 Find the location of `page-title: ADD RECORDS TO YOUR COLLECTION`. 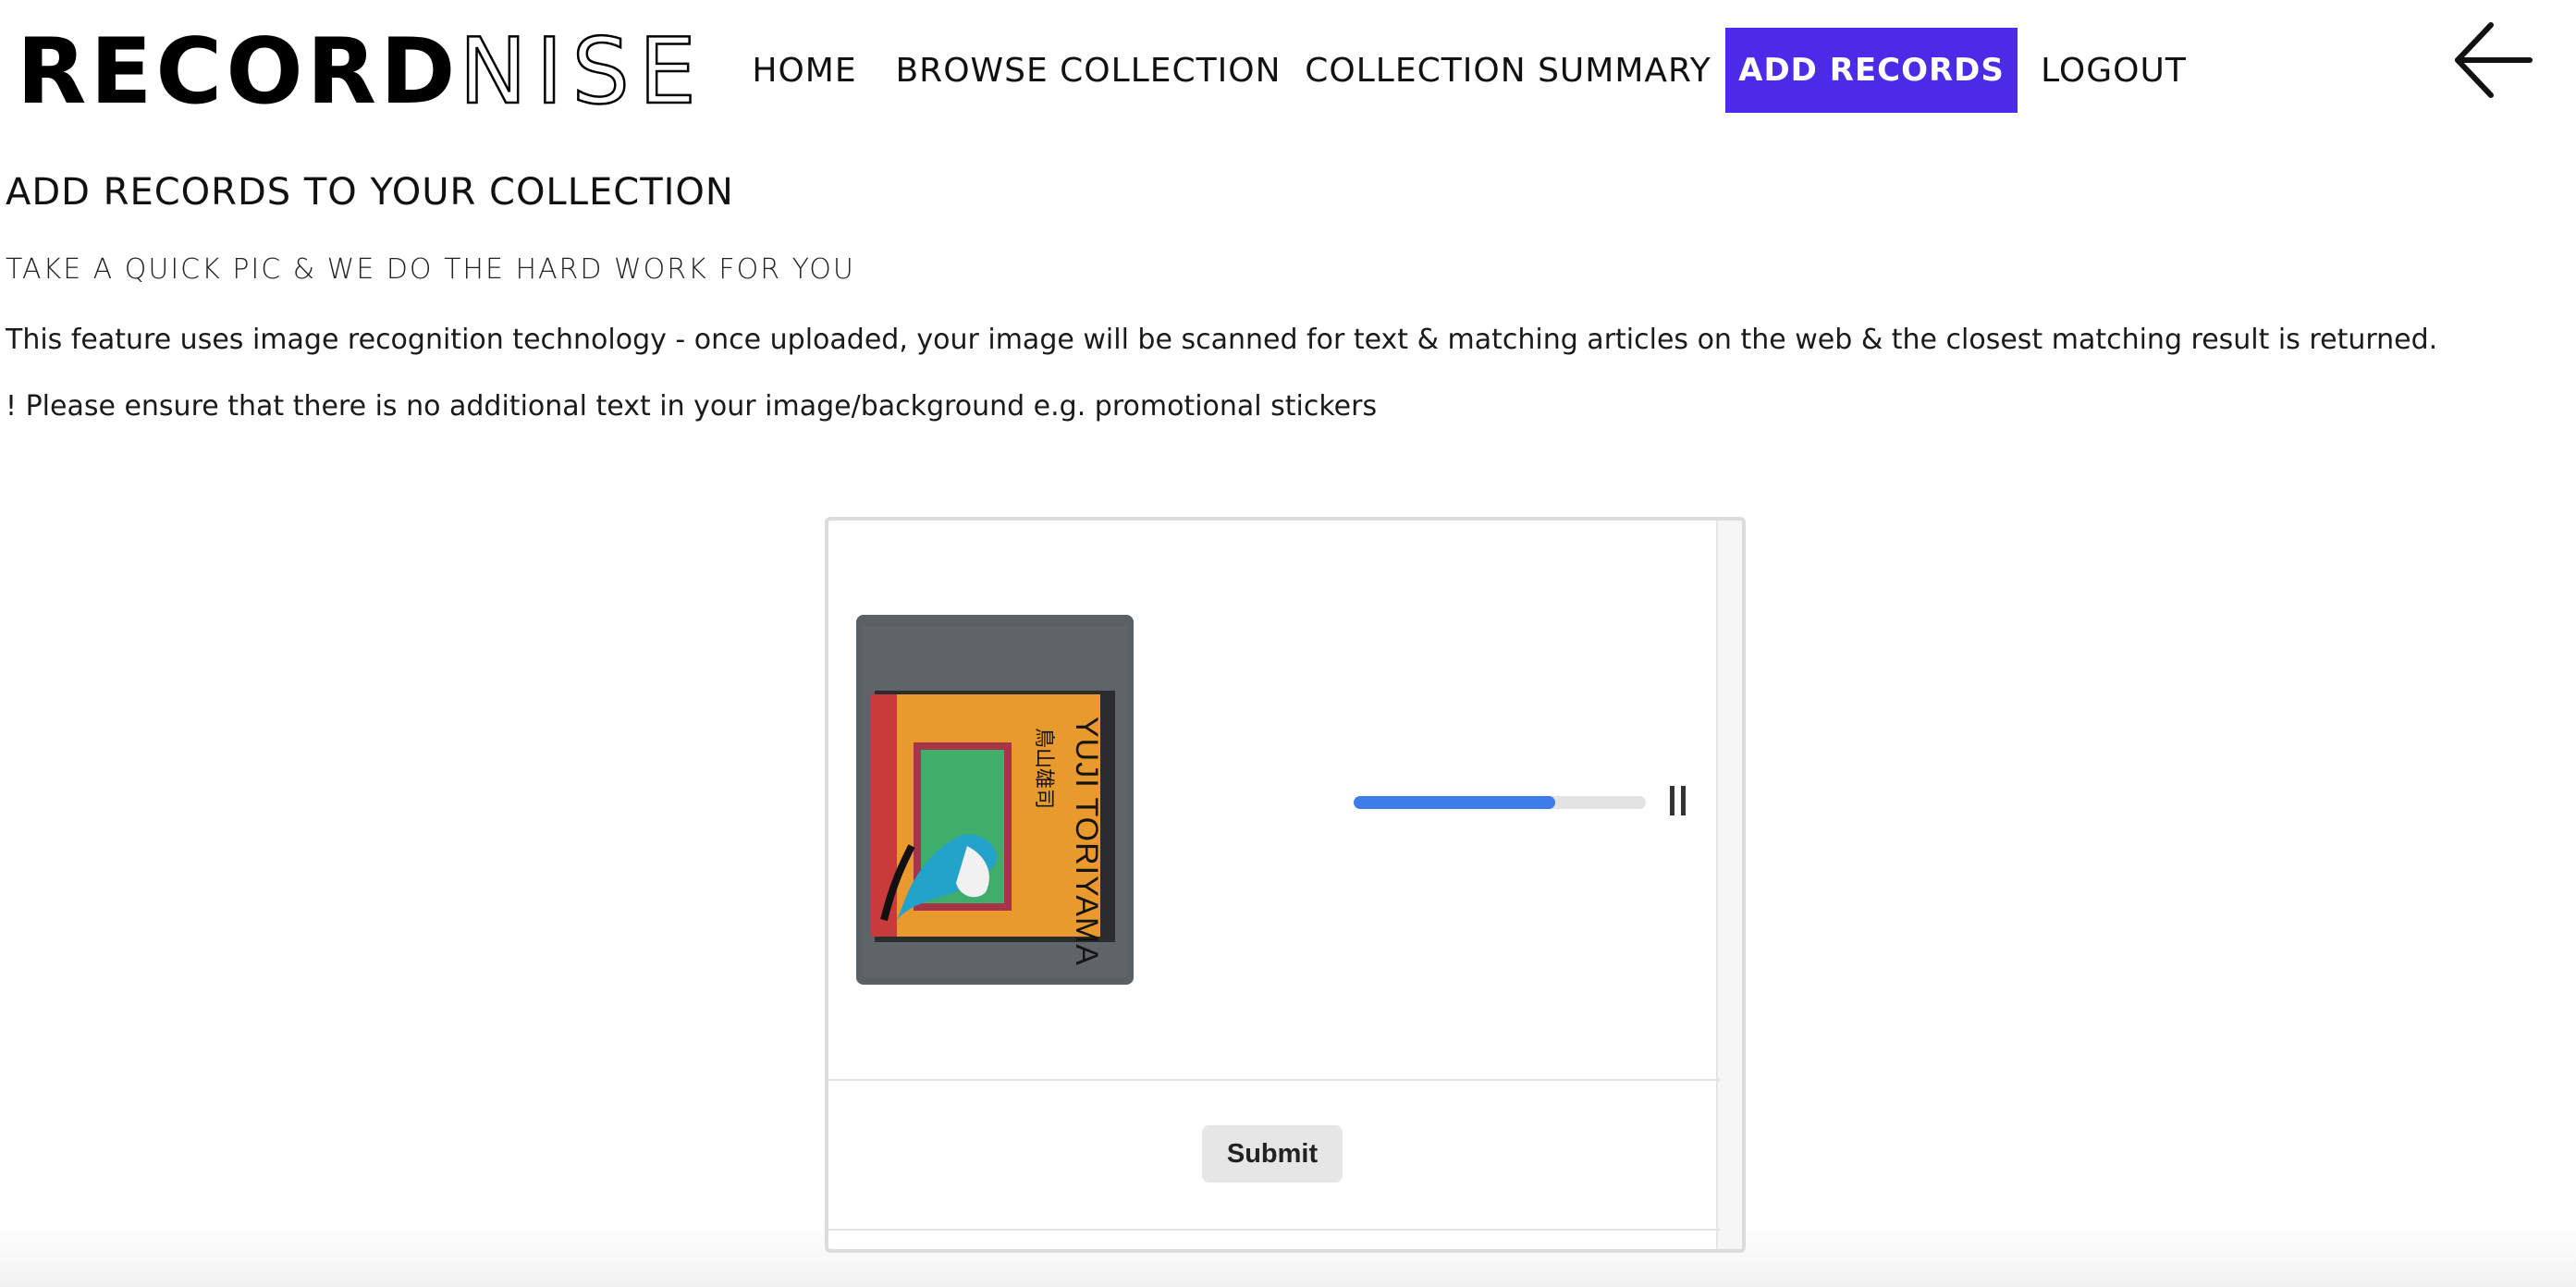

page-title: ADD RECORDS TO YOUR COLLECTION is located at coordinates (370, 192).